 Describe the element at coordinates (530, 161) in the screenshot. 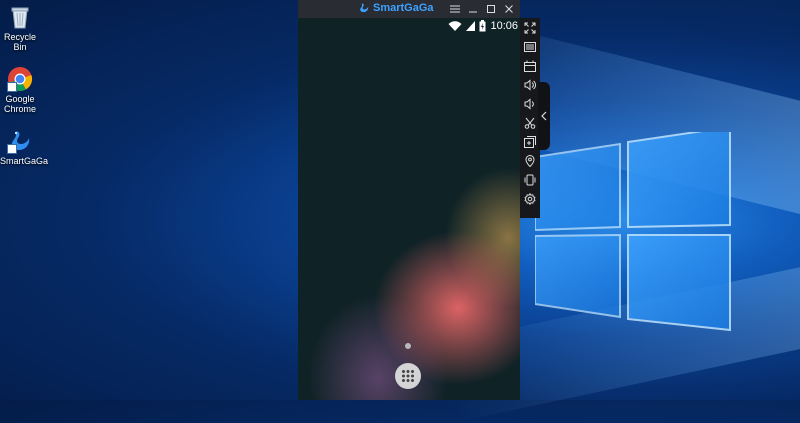

I see `location-icon` at that location.